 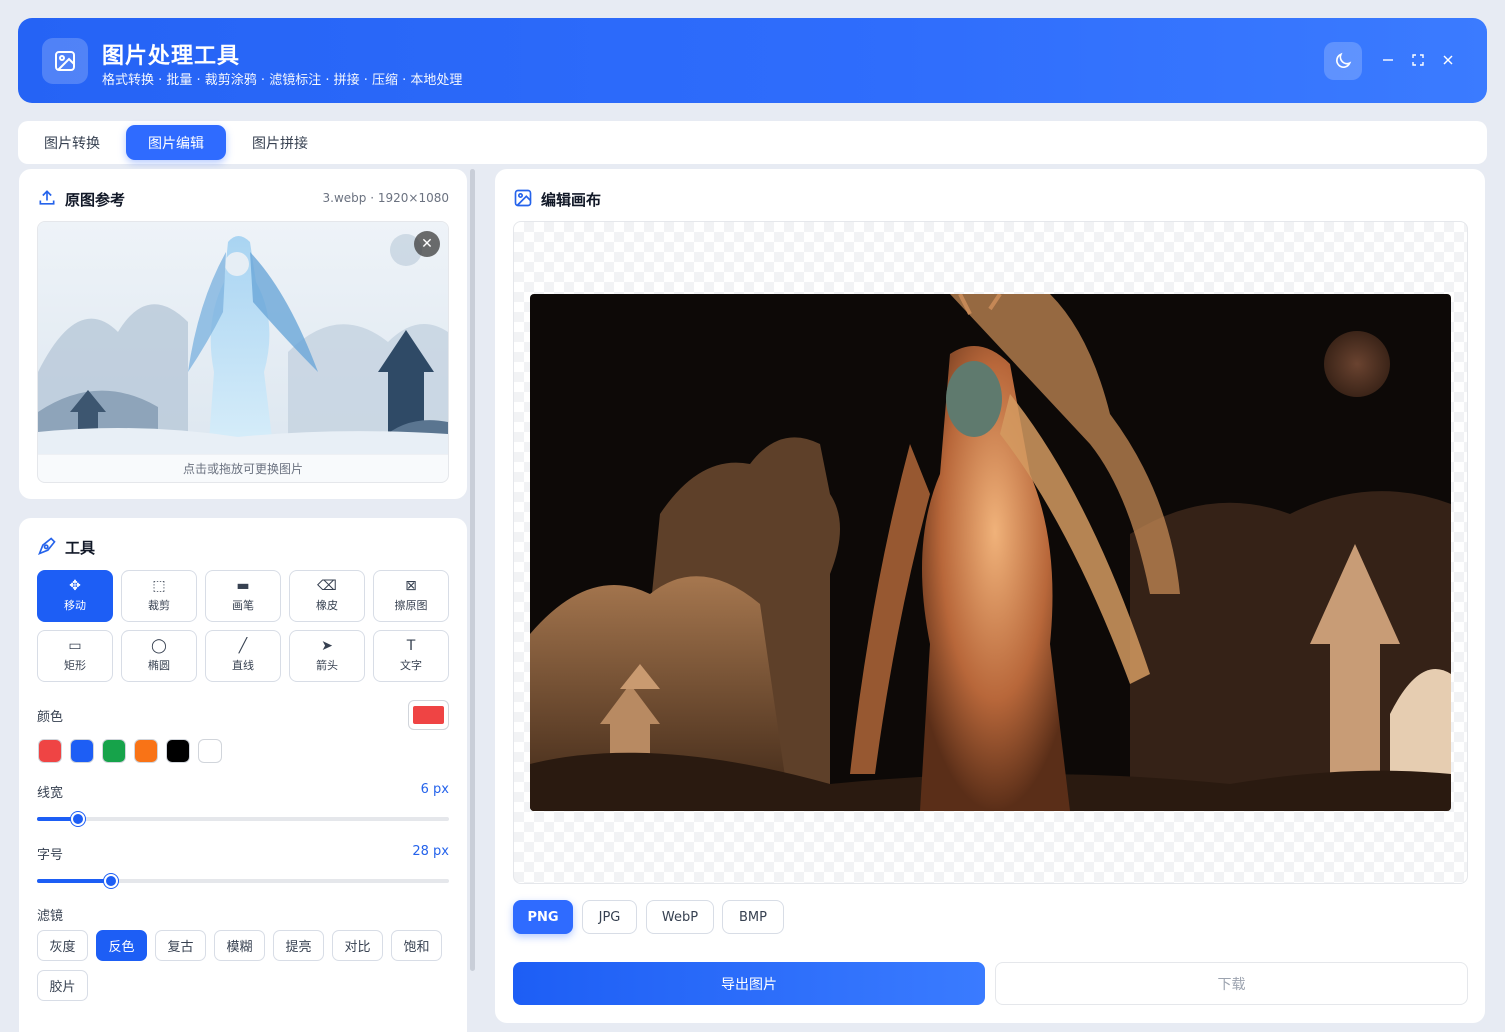 I want to click on filter-button: 饱和, so click(x=416, y=945).